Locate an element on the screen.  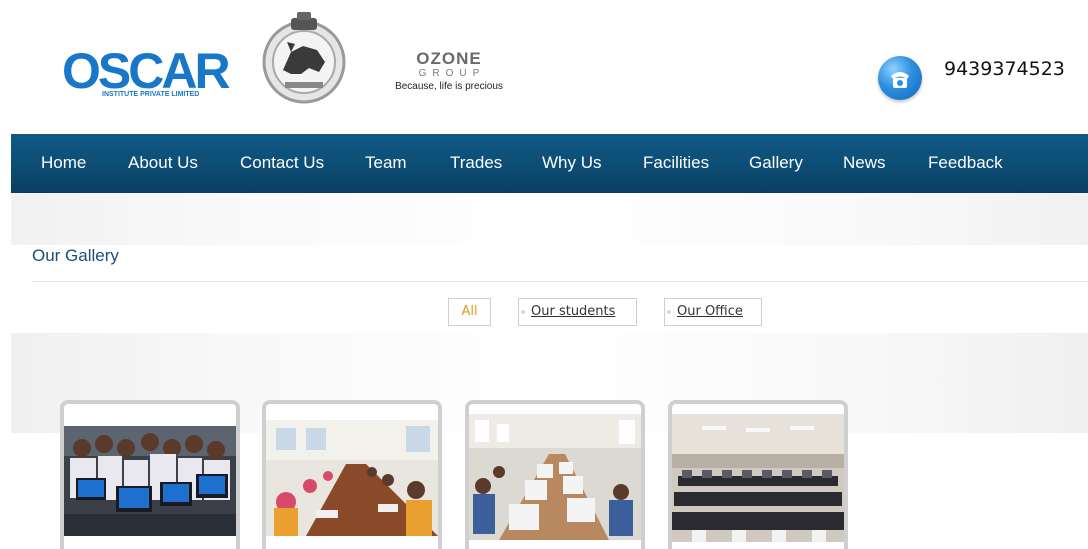
nav-item-contact-us: Contact Us is located at coordinates (282, 163).